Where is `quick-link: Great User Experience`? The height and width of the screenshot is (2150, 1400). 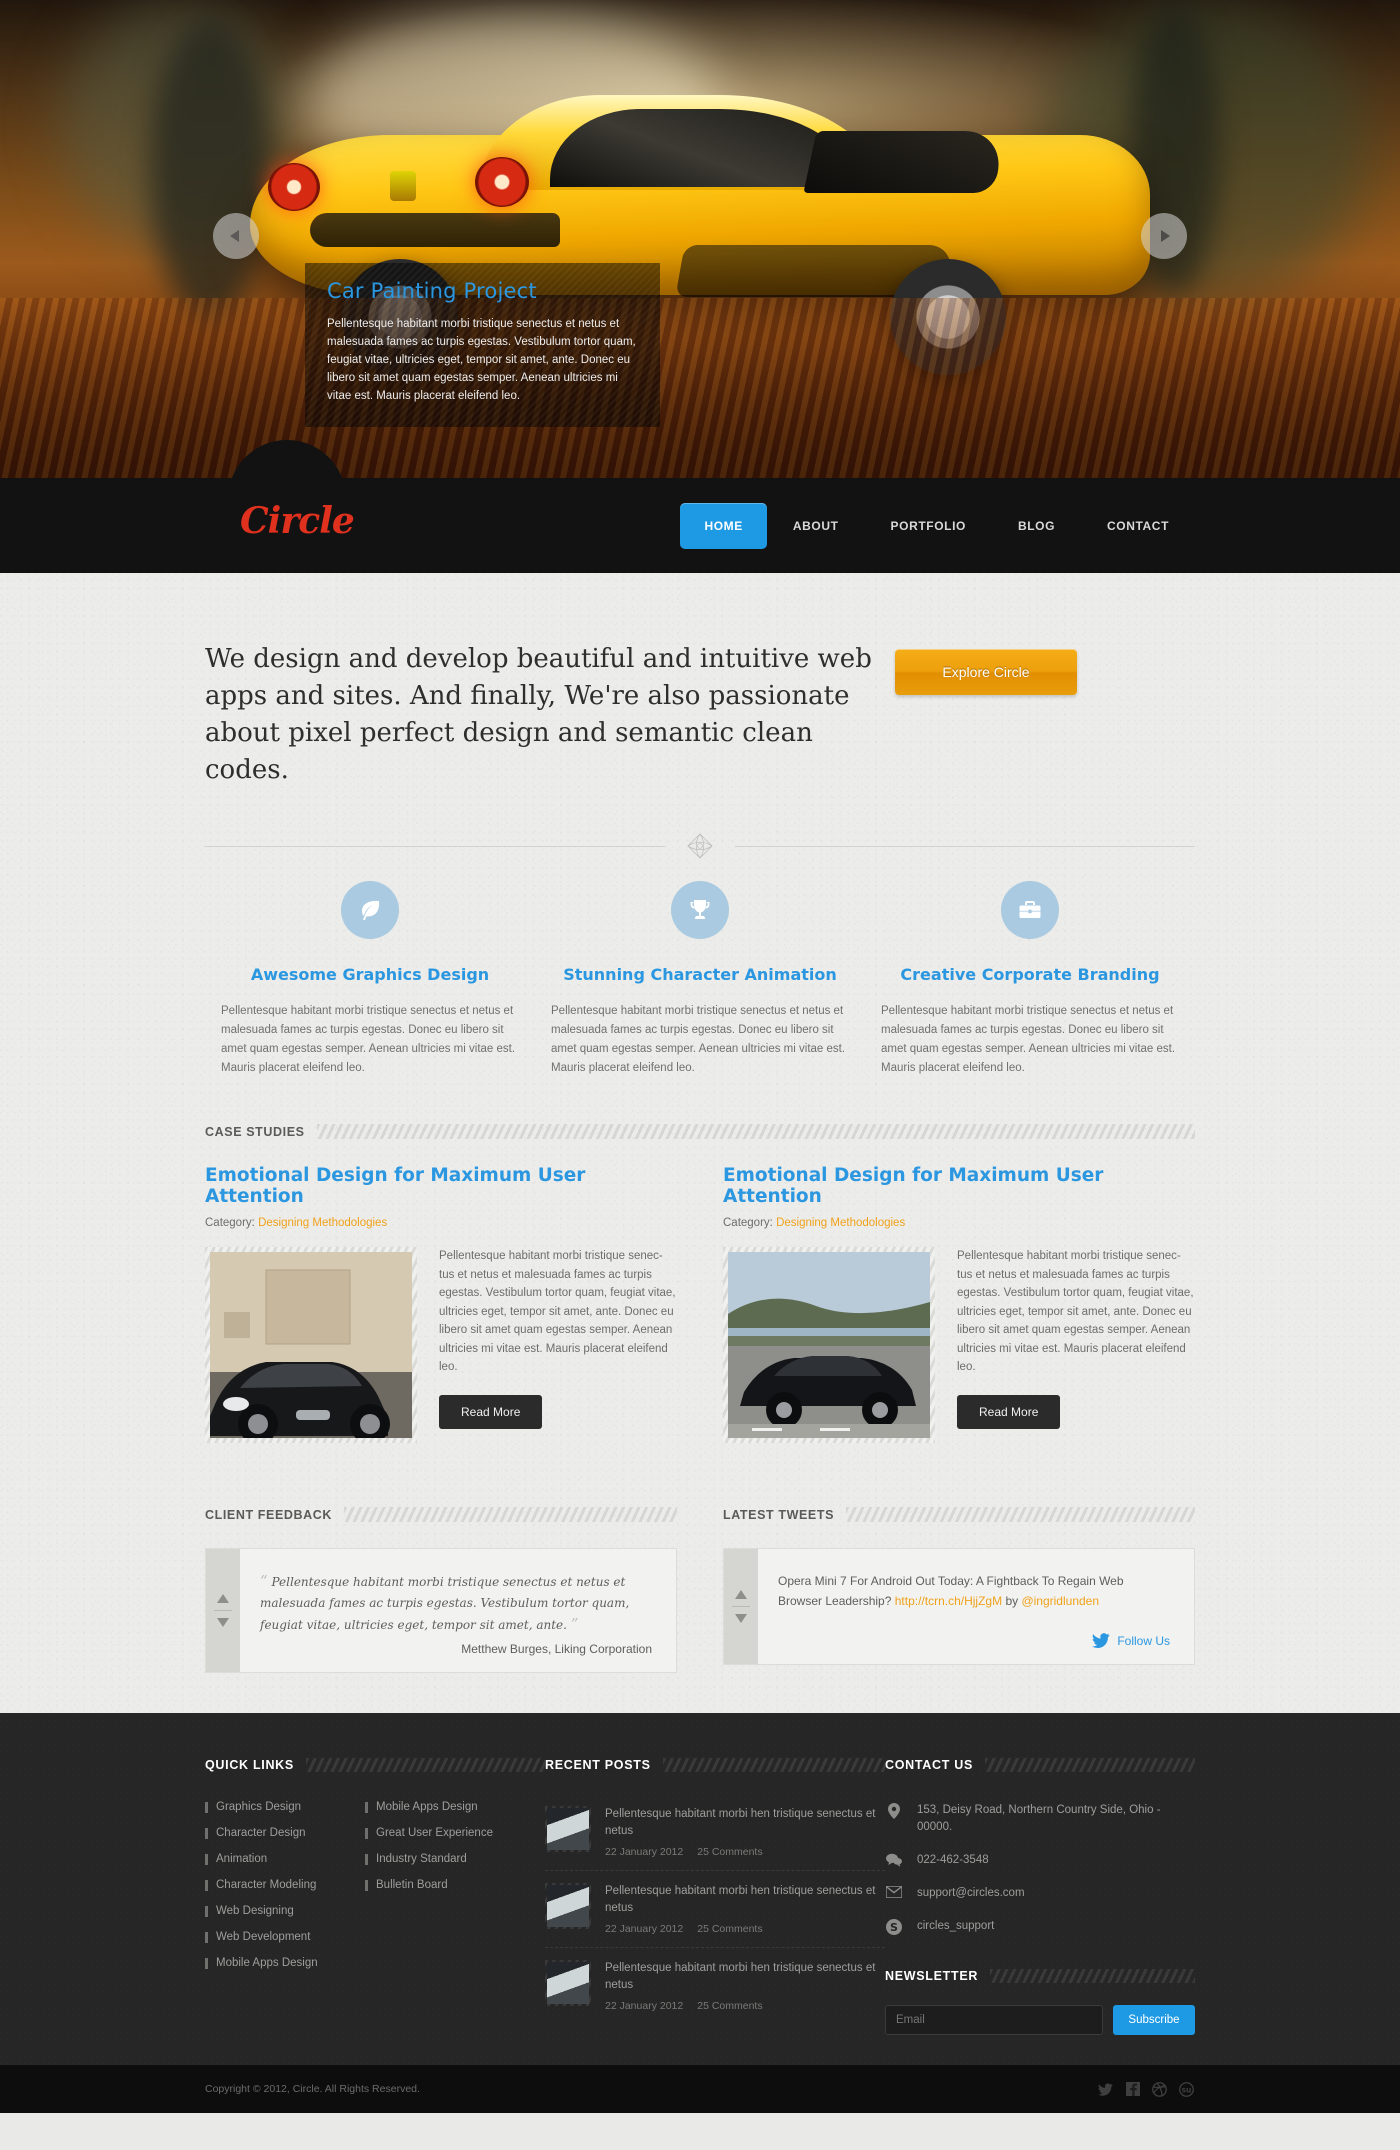 quick-link: Great User Experience is located at coordinates (445, 1833).